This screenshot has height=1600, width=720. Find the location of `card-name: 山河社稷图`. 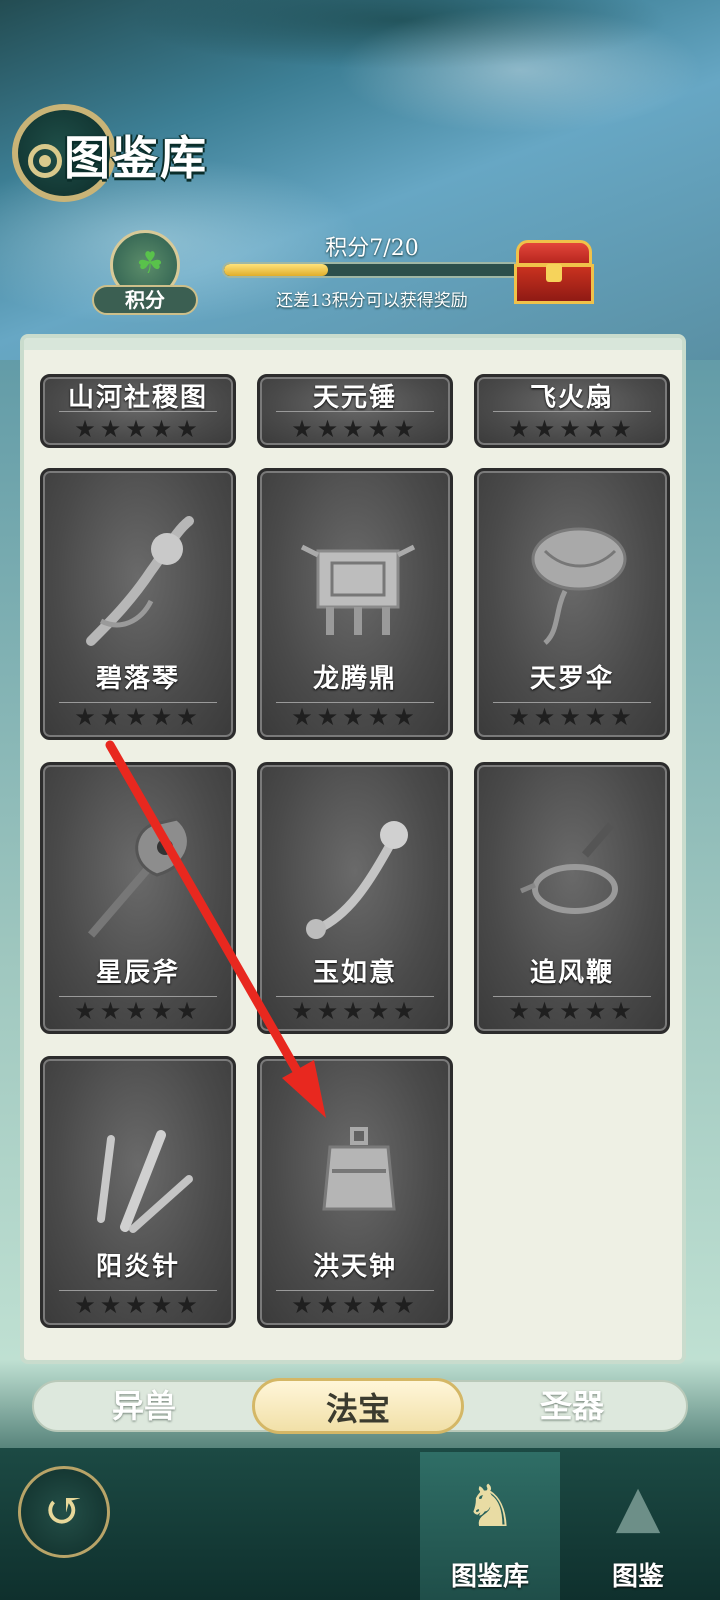

card-name: 山河社稷图 is located at coordinates (137, 398).